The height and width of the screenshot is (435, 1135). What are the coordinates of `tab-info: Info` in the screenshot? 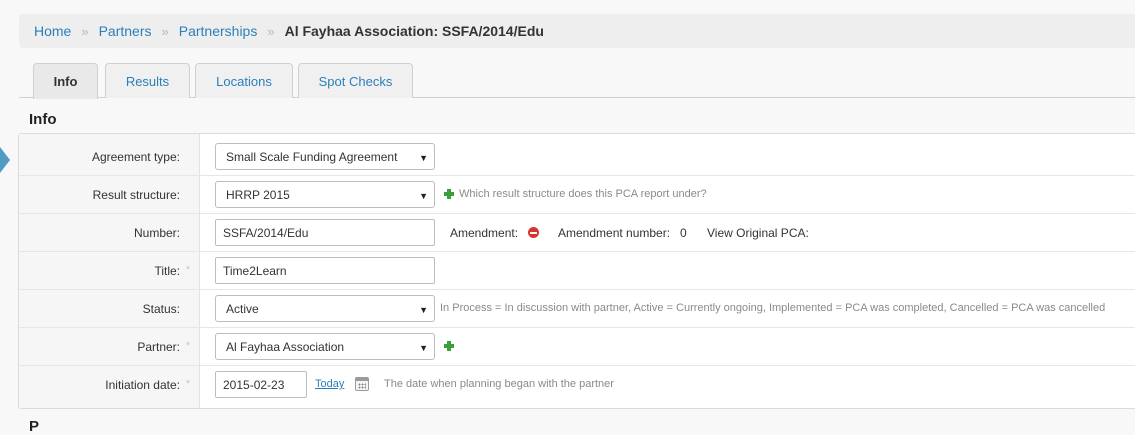 It's located at (65, 81).